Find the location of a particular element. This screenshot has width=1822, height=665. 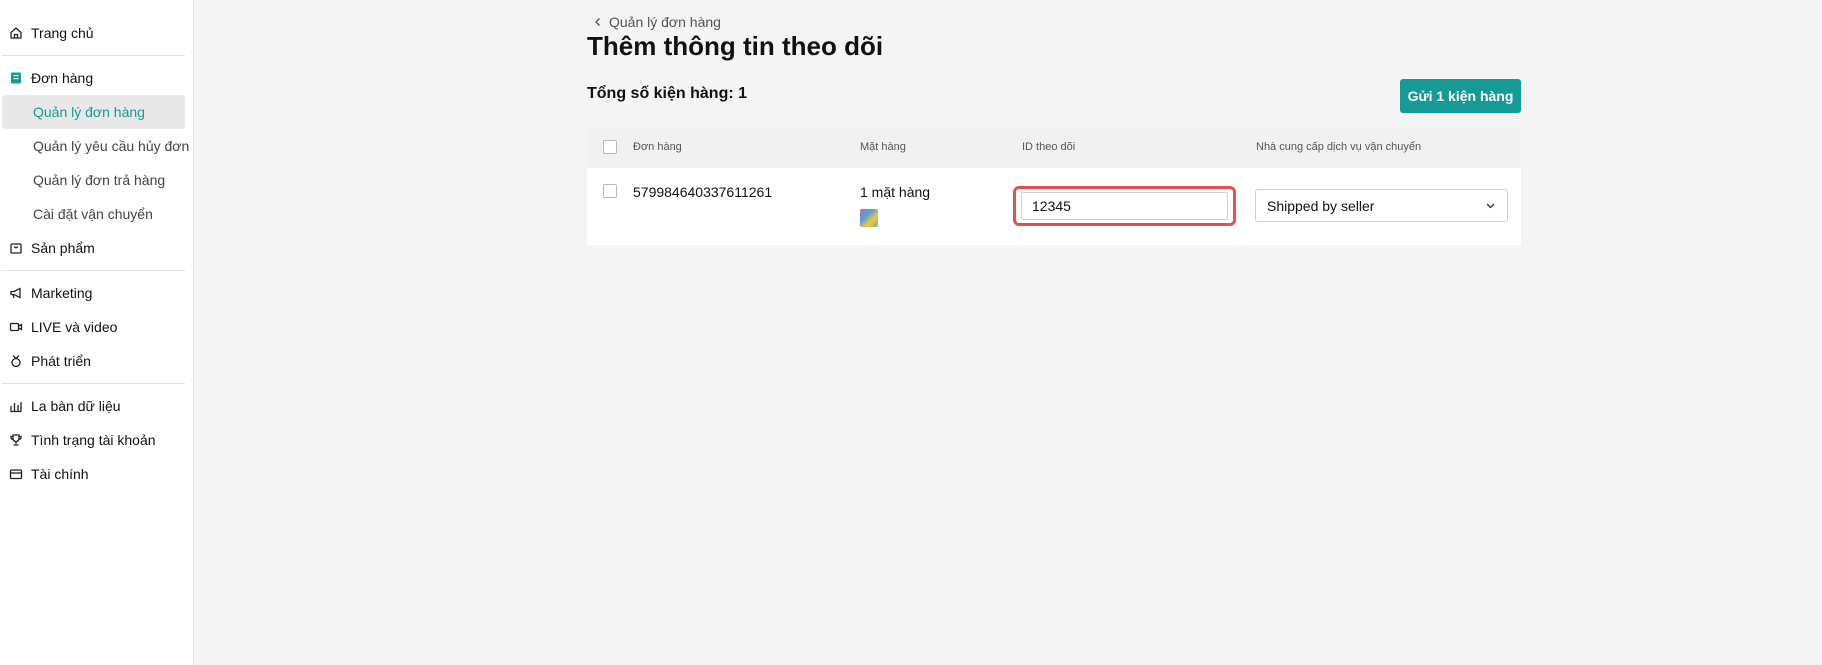

order-id: 579984640337611261 is located at coordinates (703, 192).